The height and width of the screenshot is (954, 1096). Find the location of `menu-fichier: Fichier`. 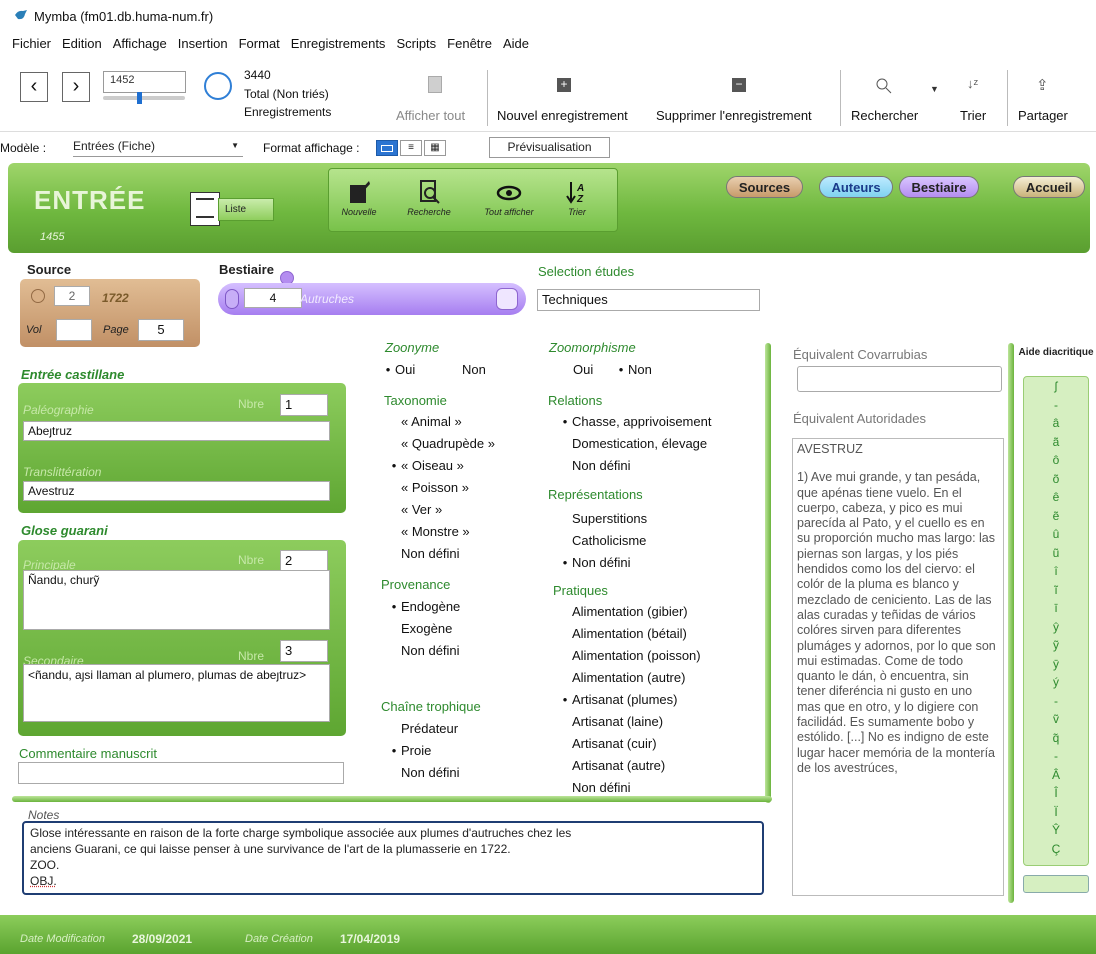

menu-fichier: Fichier is located at coordinates (31, 43).